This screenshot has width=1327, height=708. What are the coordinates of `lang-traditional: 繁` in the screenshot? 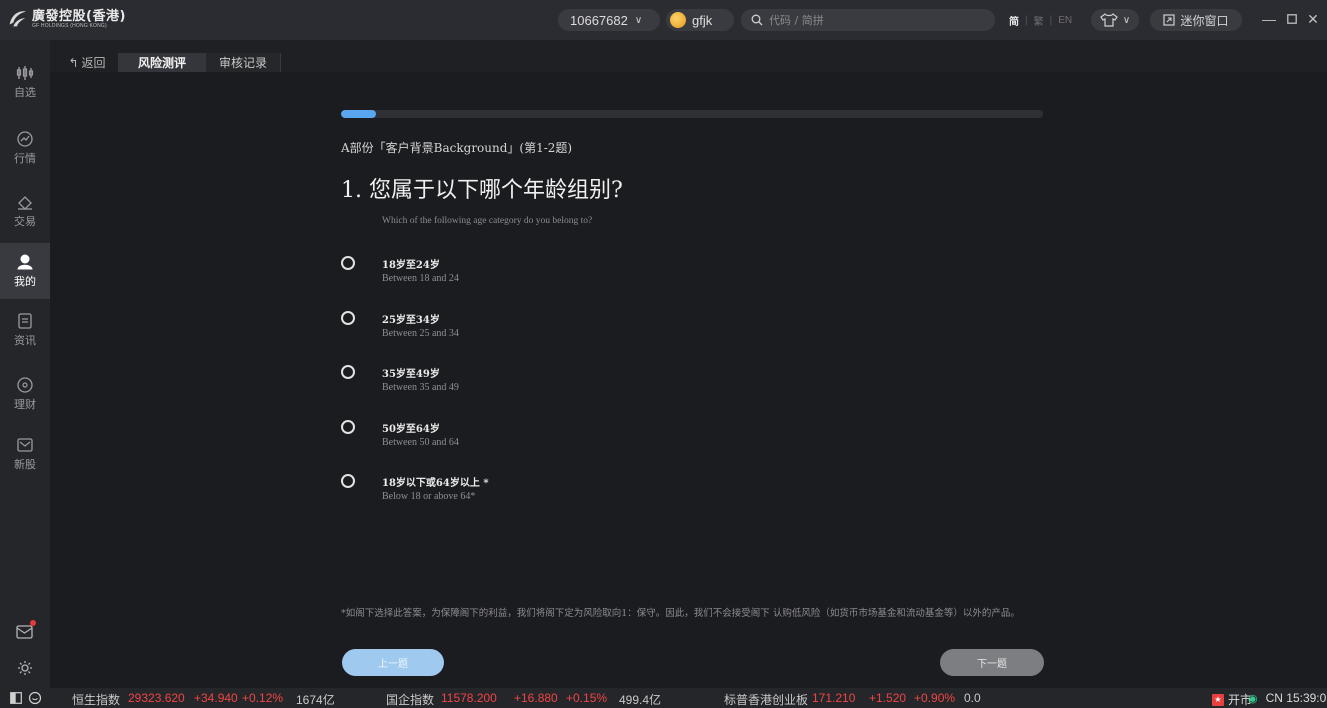 It's located at (1039, 20).